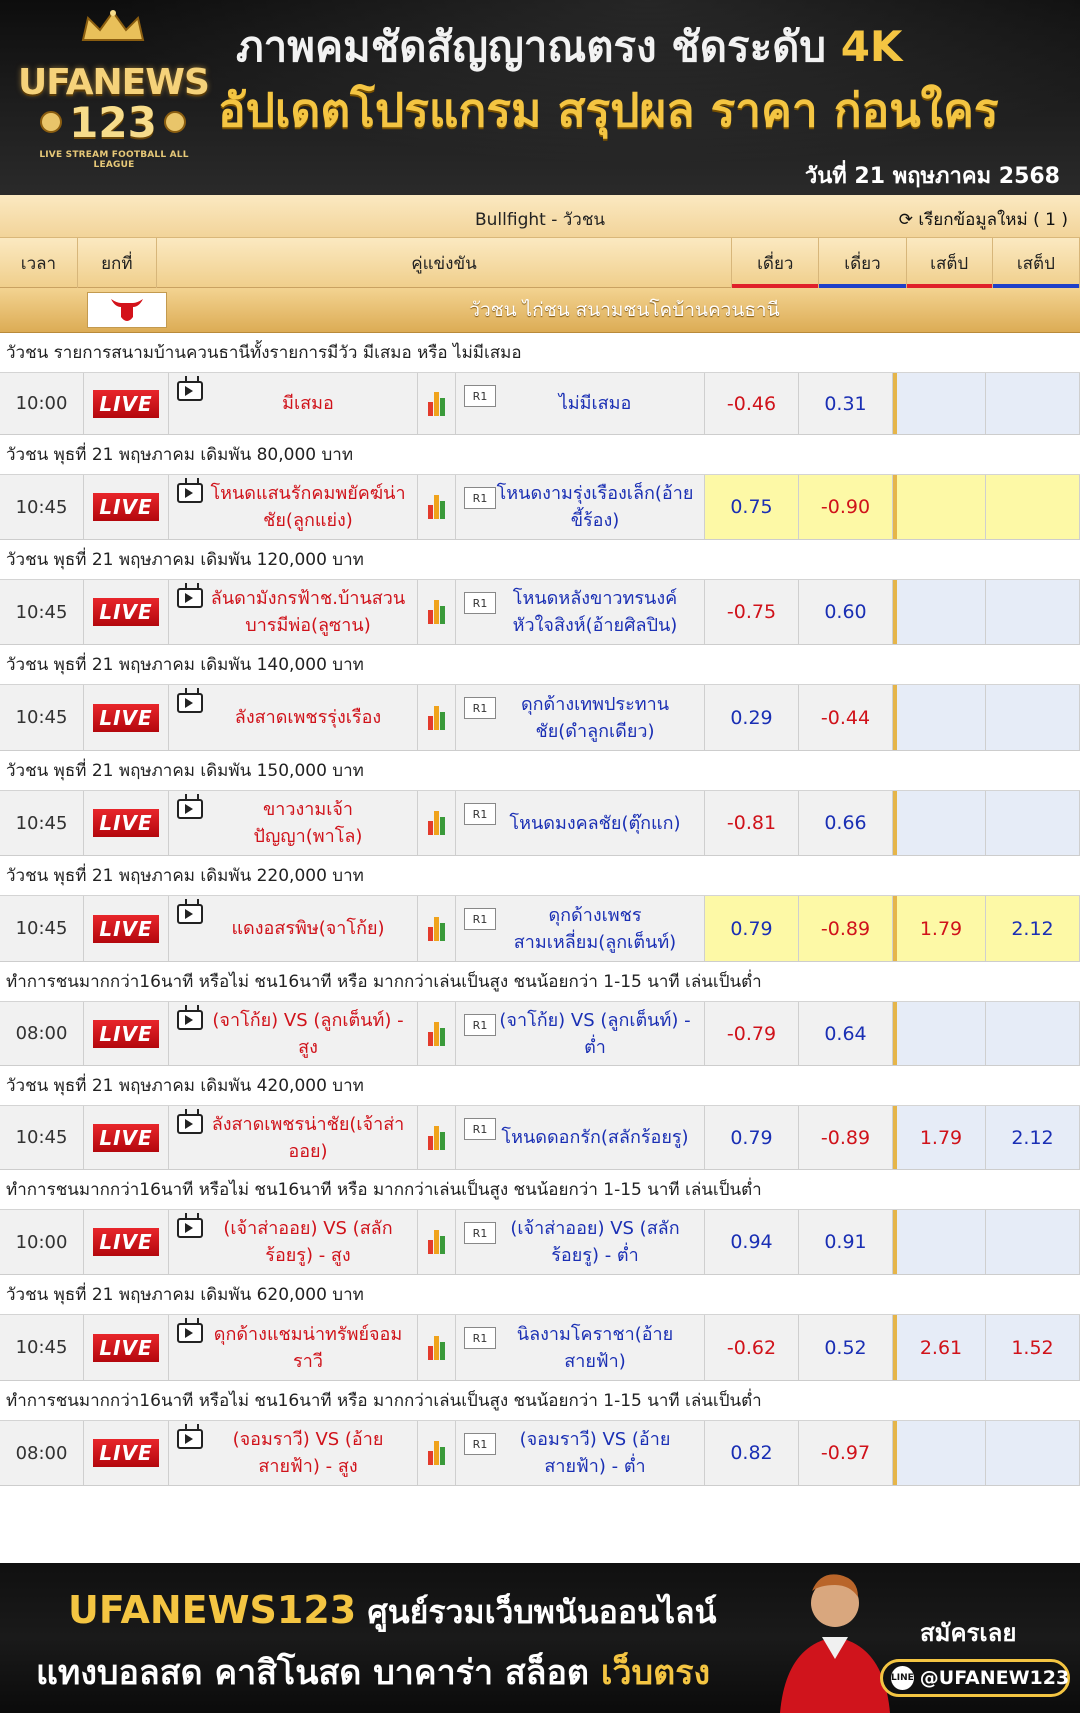 The width and height of the screenshot is (1080, 1713). Describe the element at coordinates (580, 1453) in the screenshot. I see `away-team-cell: R1 (จอมราวี) VS (อ้ายสายฟ้า) - ต่ำ` at that location.